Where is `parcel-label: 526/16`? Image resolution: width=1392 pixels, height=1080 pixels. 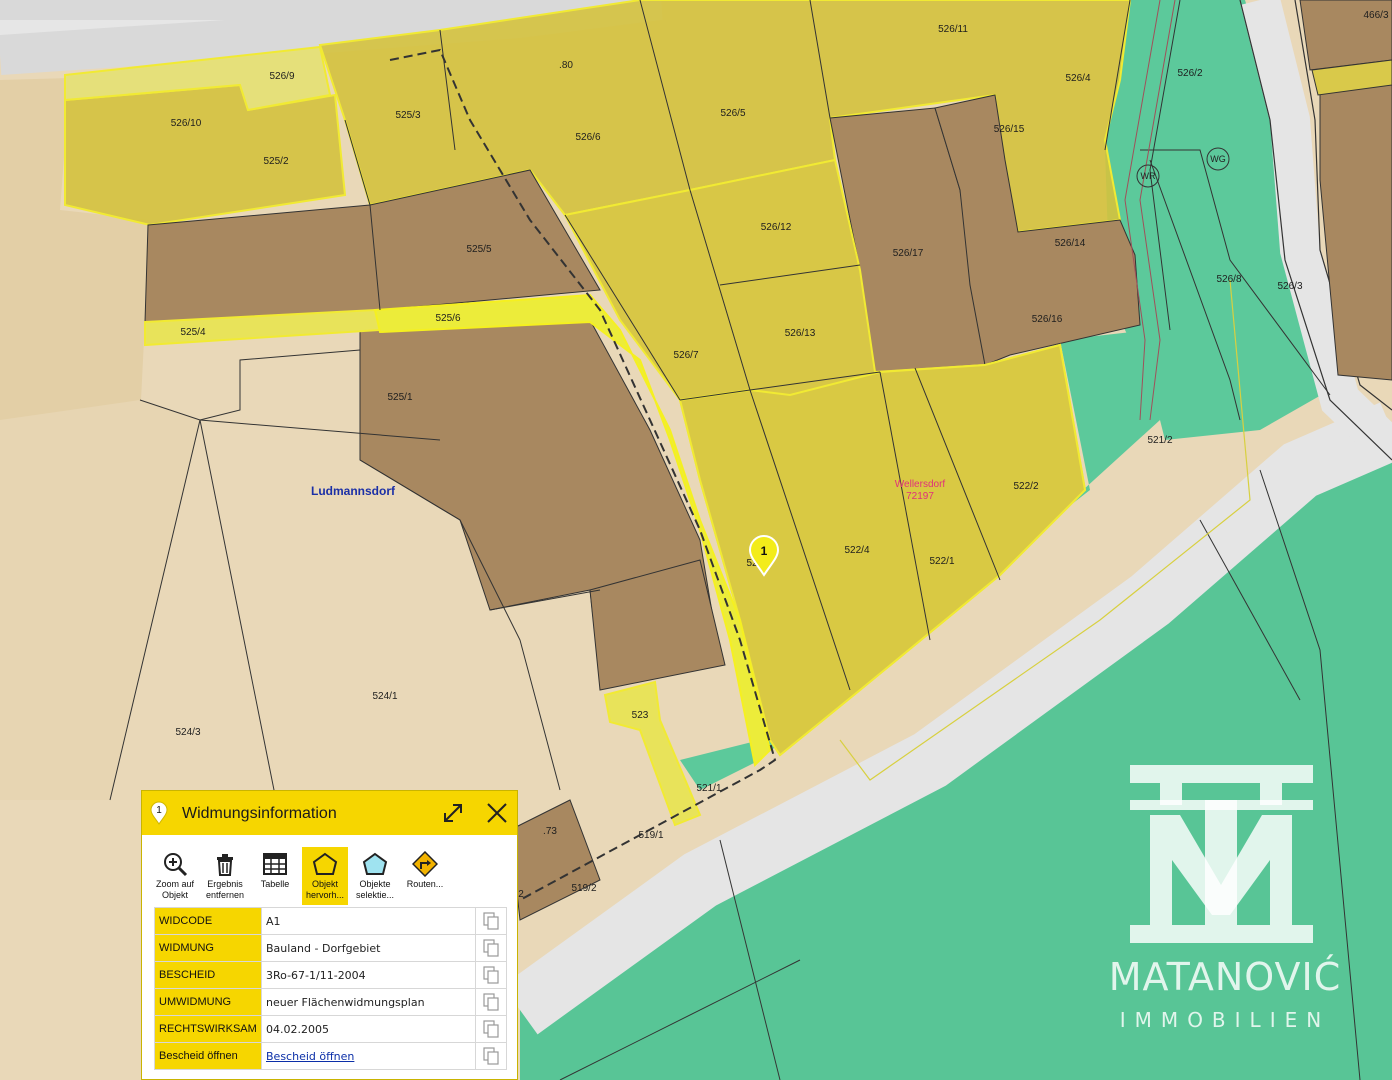 parcel-label: 526/16 is located at coordinates (1047, 319).